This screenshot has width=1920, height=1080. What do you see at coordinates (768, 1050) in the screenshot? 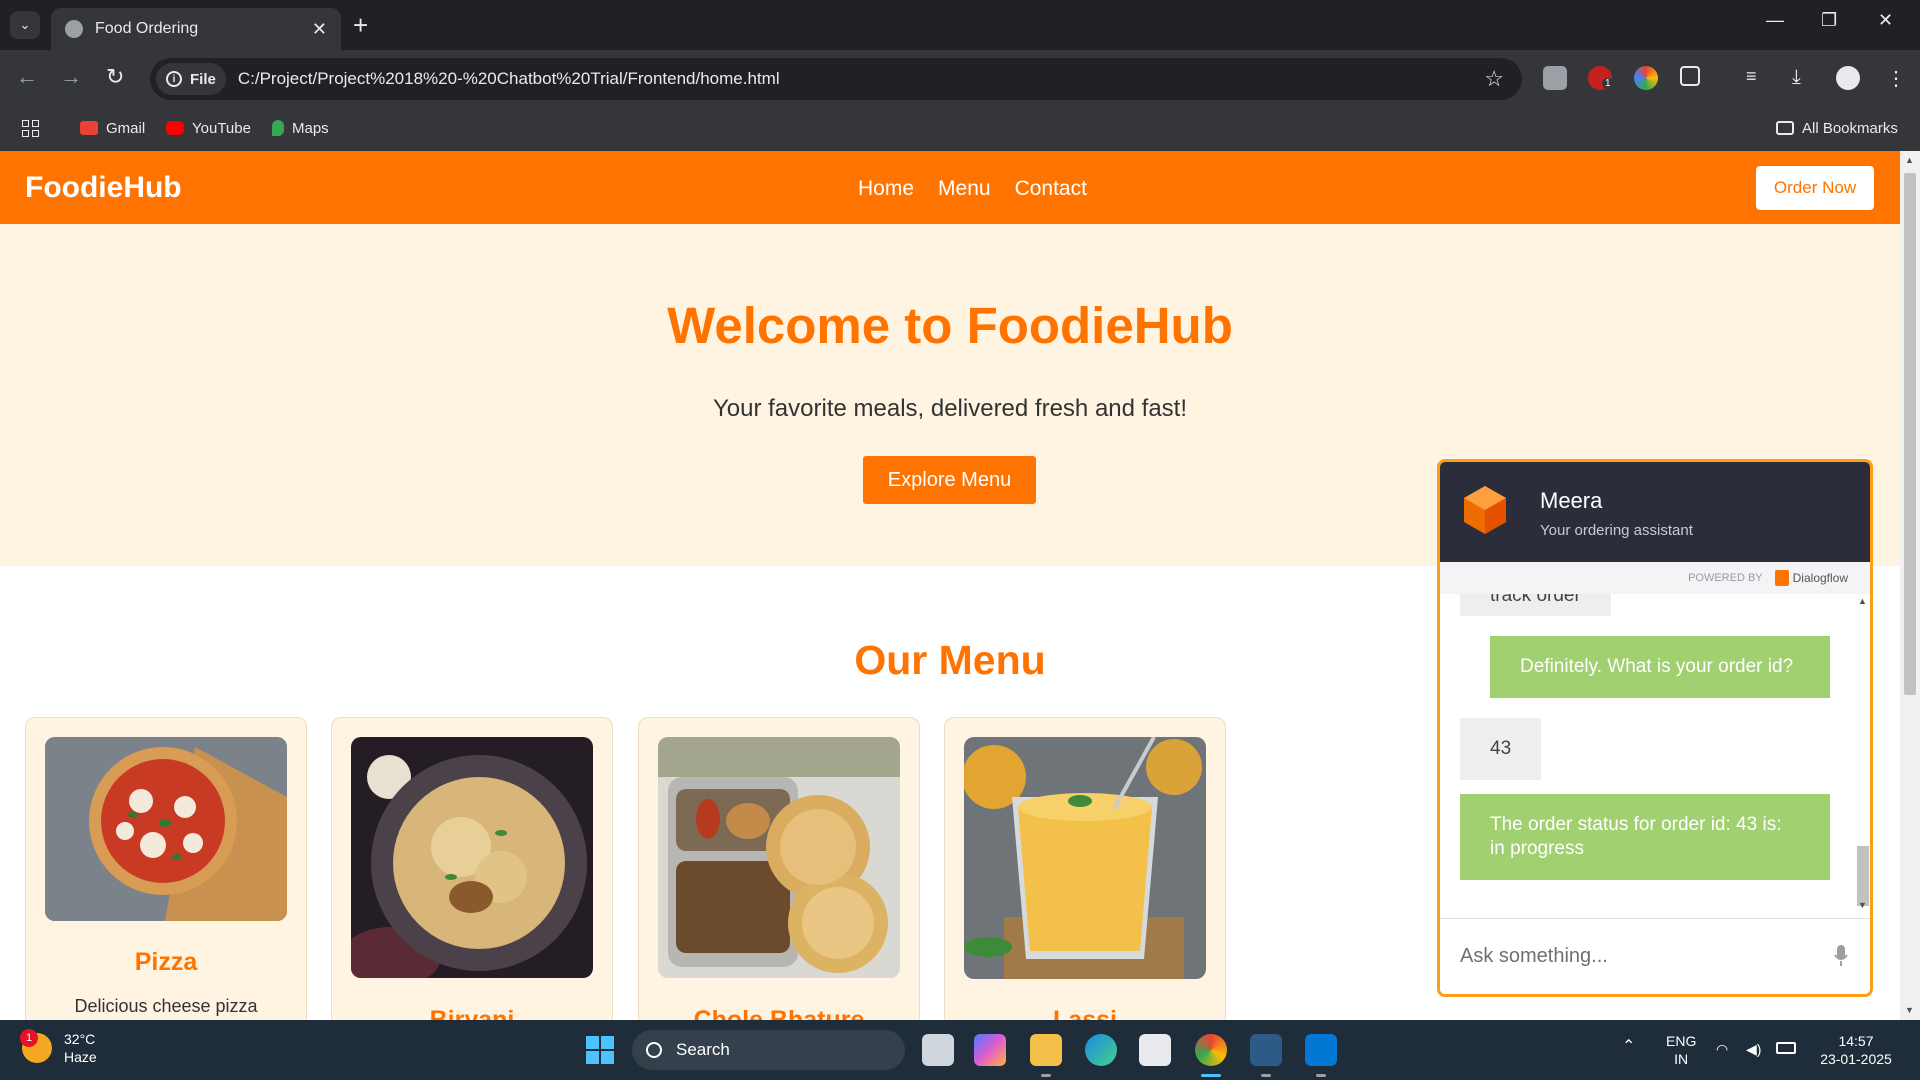
I see `taskbar-search: Search` at bounding box center [768, 1050].